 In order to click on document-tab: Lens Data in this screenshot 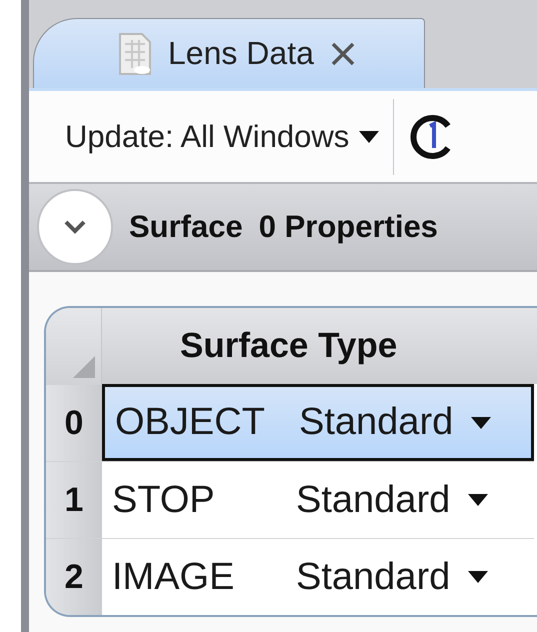, I will do `click(229, 53)`.